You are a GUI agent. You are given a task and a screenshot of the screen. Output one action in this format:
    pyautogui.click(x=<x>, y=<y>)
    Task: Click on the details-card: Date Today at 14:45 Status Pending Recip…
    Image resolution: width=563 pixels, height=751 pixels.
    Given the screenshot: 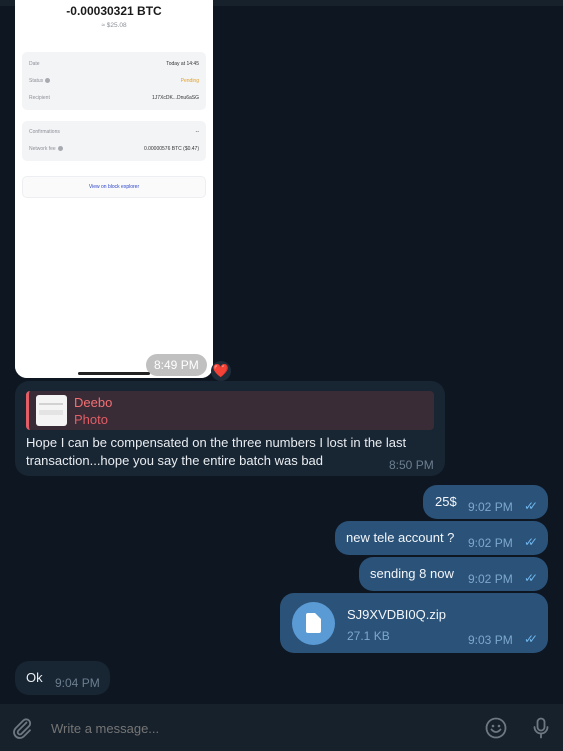 What is the action you would take?
    pyautogui.click(x=114, y=81)
    